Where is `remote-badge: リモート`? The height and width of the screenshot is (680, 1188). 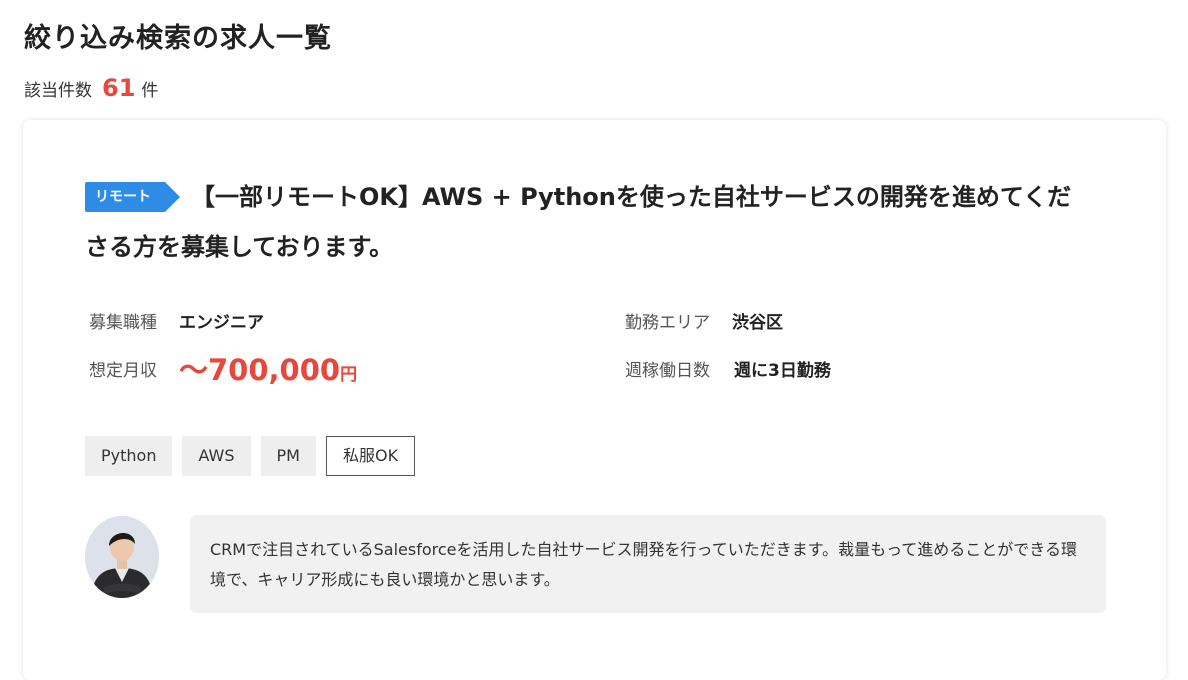
remote-badge: リモート is located at coordinates (132, 197).